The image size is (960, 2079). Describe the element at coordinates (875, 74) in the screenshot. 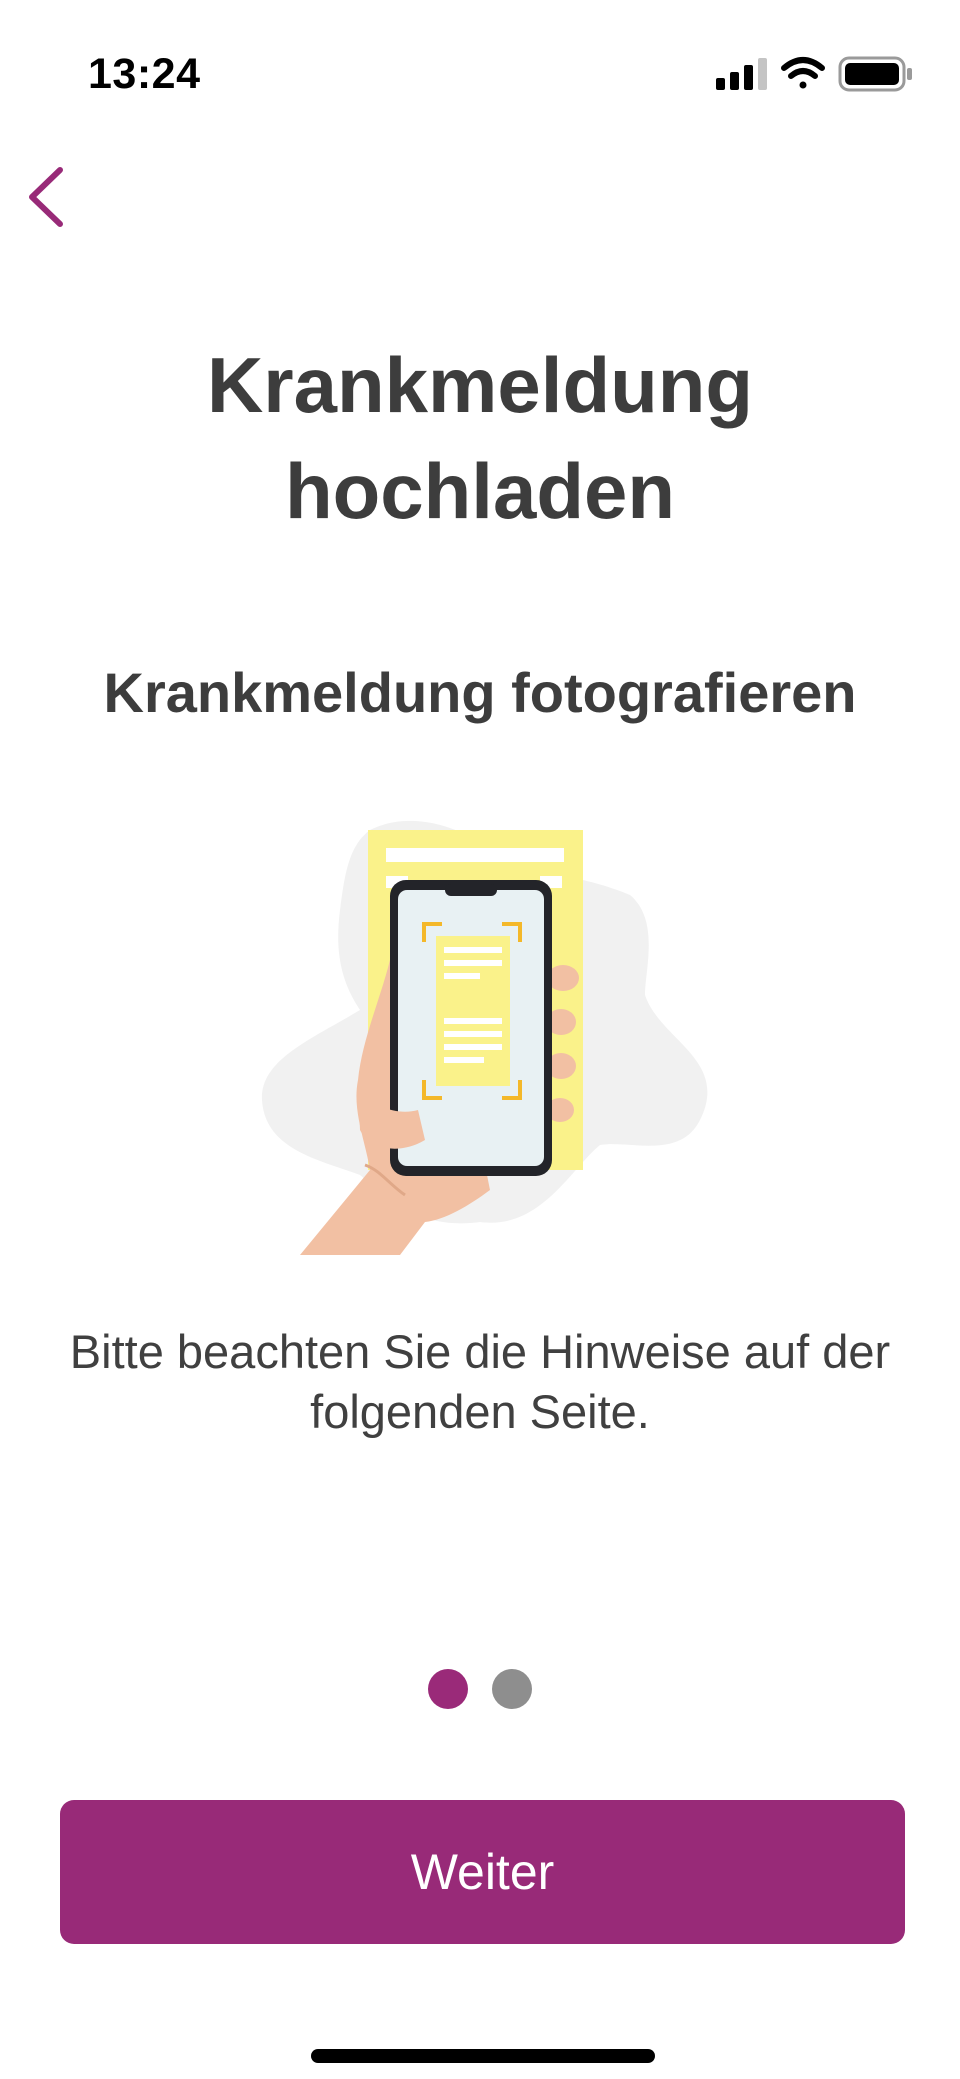

I see `battery-icon` at that location.